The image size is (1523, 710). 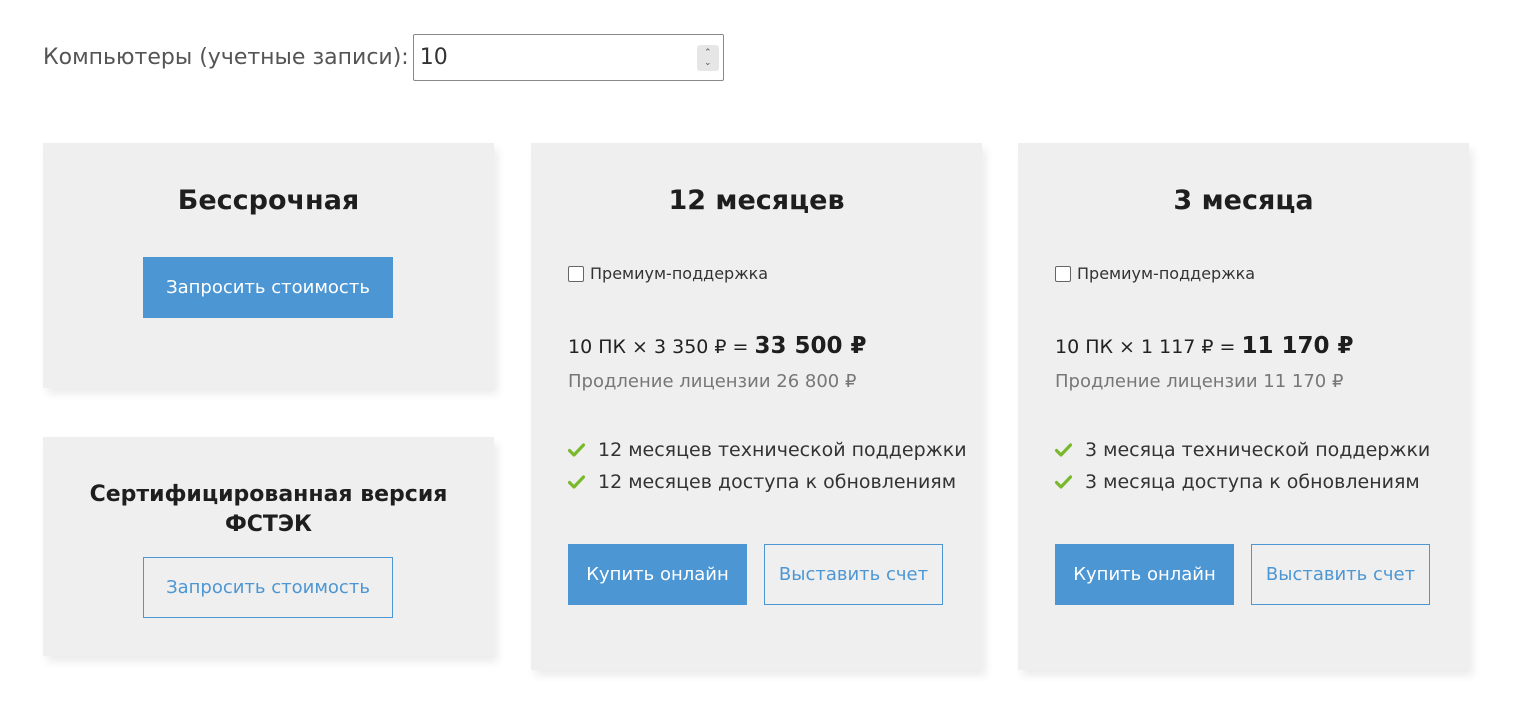 I want to click on perpetual-request-price-button: Запросить стоимость, so click(x=268, y=287).